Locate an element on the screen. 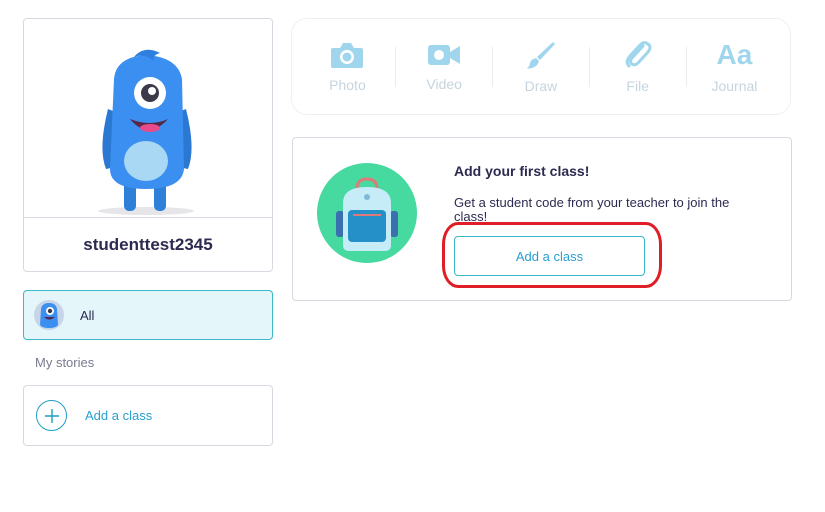  sidebar-item-all: All is located at coordinates (148, 315).